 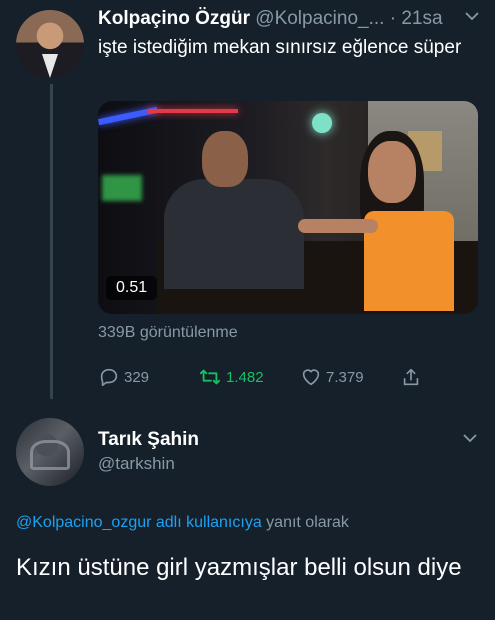 I want to click on view-count: 339B görüntülenme, so click(x=168, y=332).